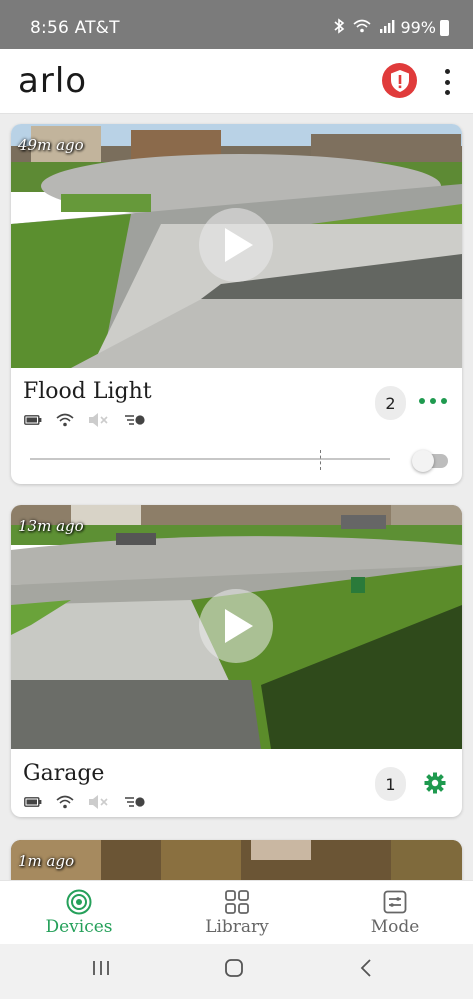  I want to click on library-icon, so click(237, 902).